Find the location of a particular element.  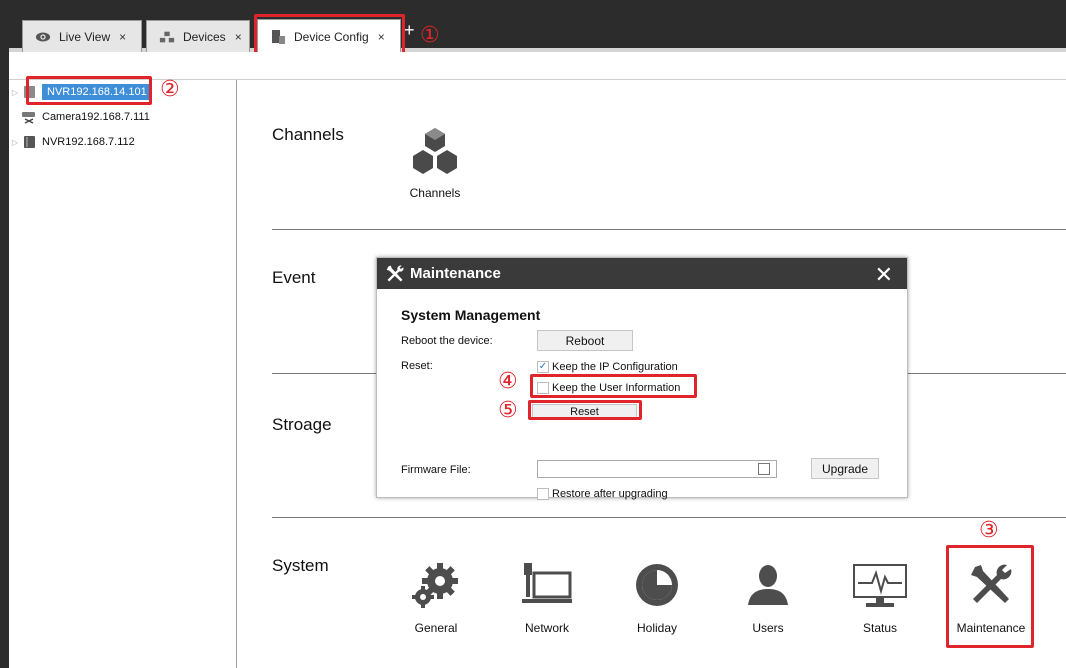

tree-item-camera-7-111: Camera192.168.7.111 is located at coordinates (79, 117).